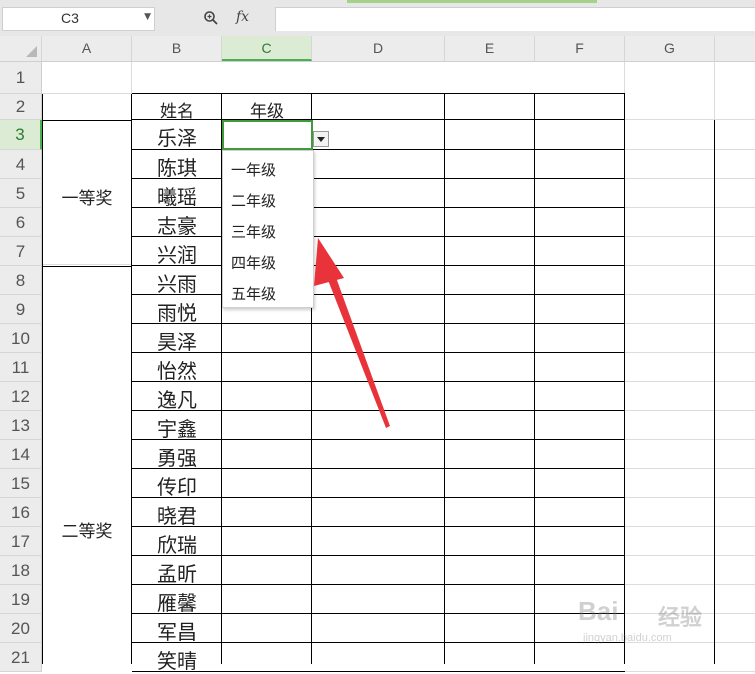  I want to click on name-cell: 笑晴, so click(177, 659).